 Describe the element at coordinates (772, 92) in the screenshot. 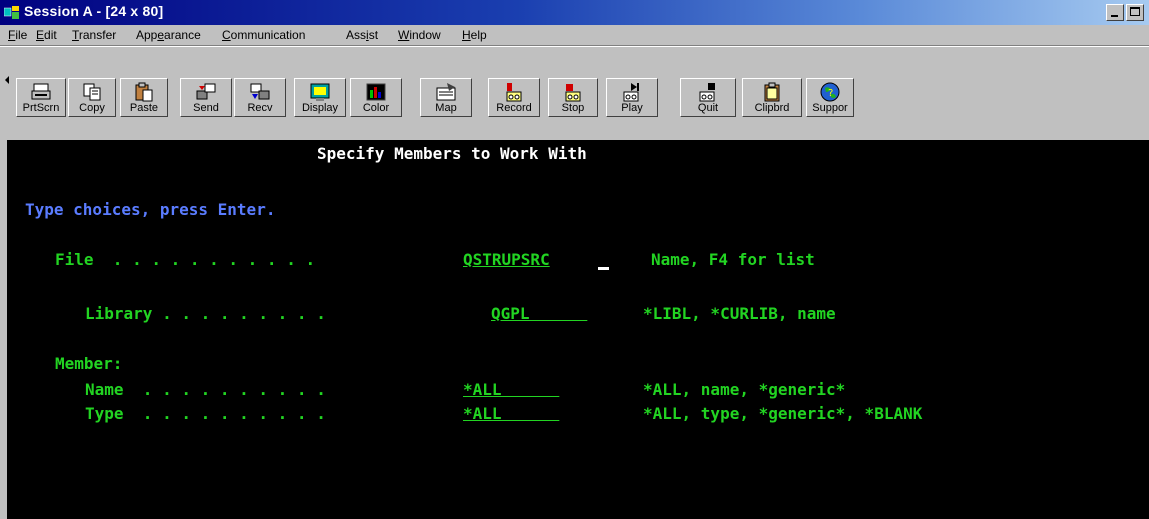

I see `clipboard-icon` at that location.